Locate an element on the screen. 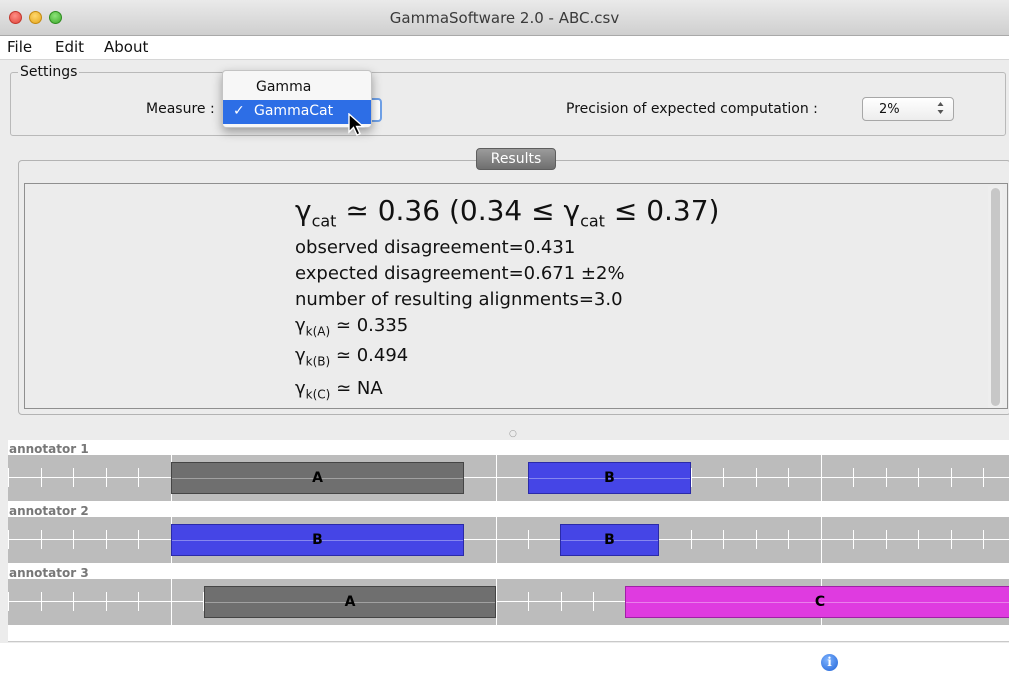  mouse-pointer-icon is located at coordinates (357, 124).